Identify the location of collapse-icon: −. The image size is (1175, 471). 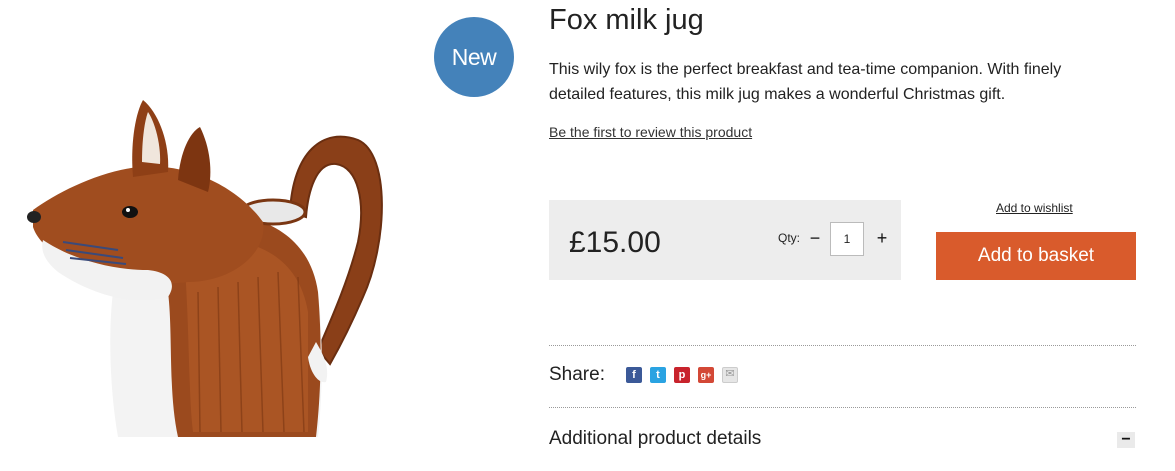
(1126, 440).